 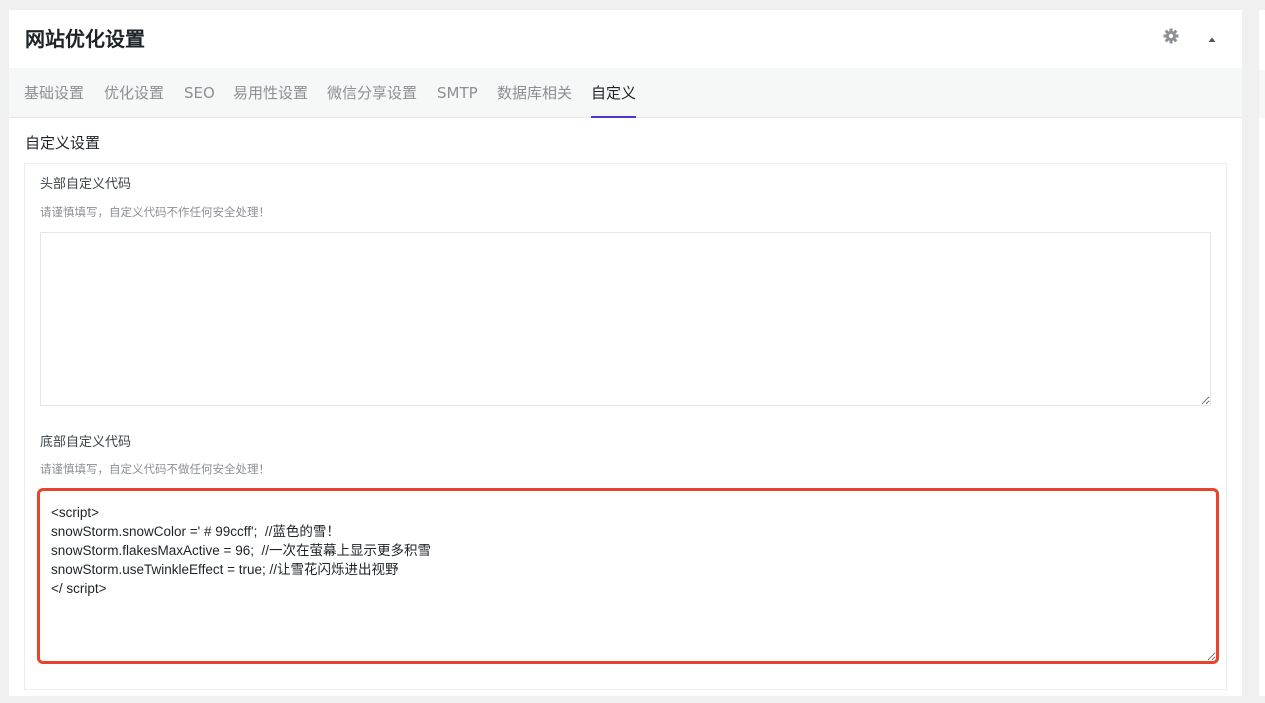 I want to click on head-code-hint: 请谨慎填写，自定义代码不作任何安全处理！, so click(x=155, y=212).